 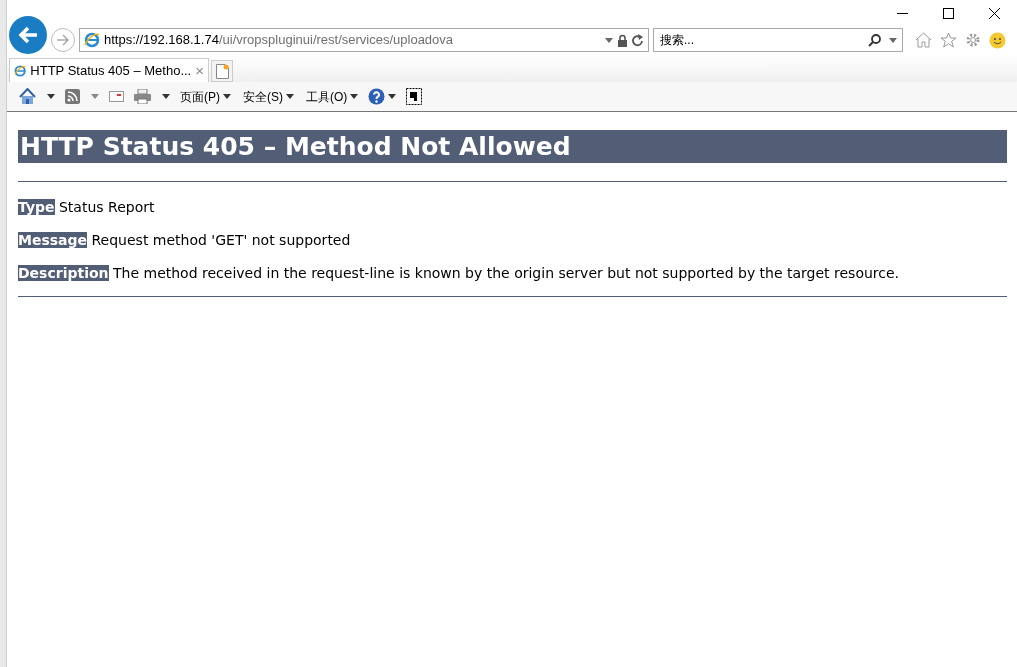 I want to click on star-icon, so click(x=948, y=40).